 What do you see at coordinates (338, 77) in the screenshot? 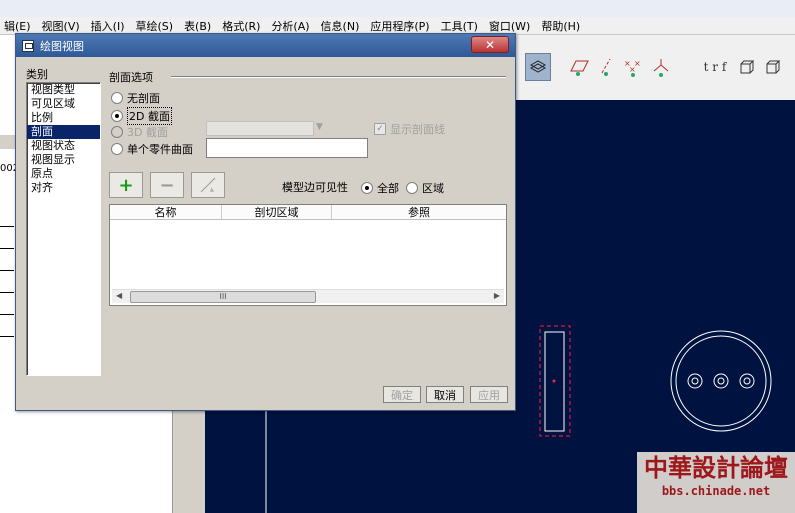
I see `group-divider` at bounding box center [338, 77].